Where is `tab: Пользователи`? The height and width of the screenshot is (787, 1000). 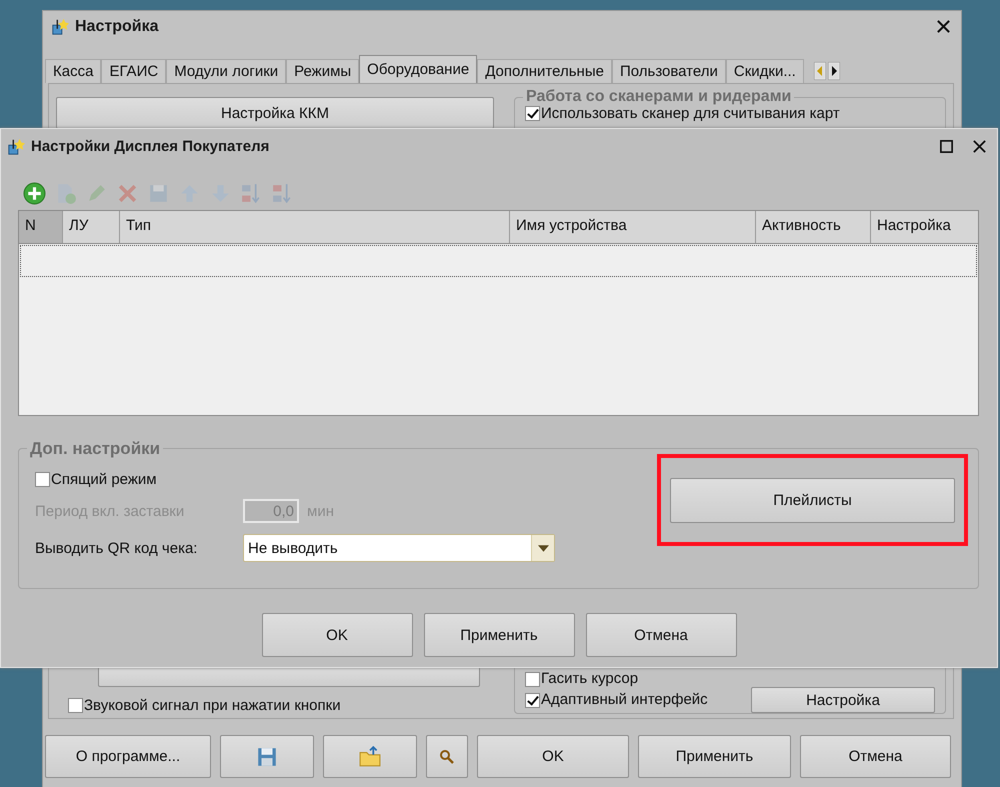 tab: Пользователи is located at coordinates (669, 71).